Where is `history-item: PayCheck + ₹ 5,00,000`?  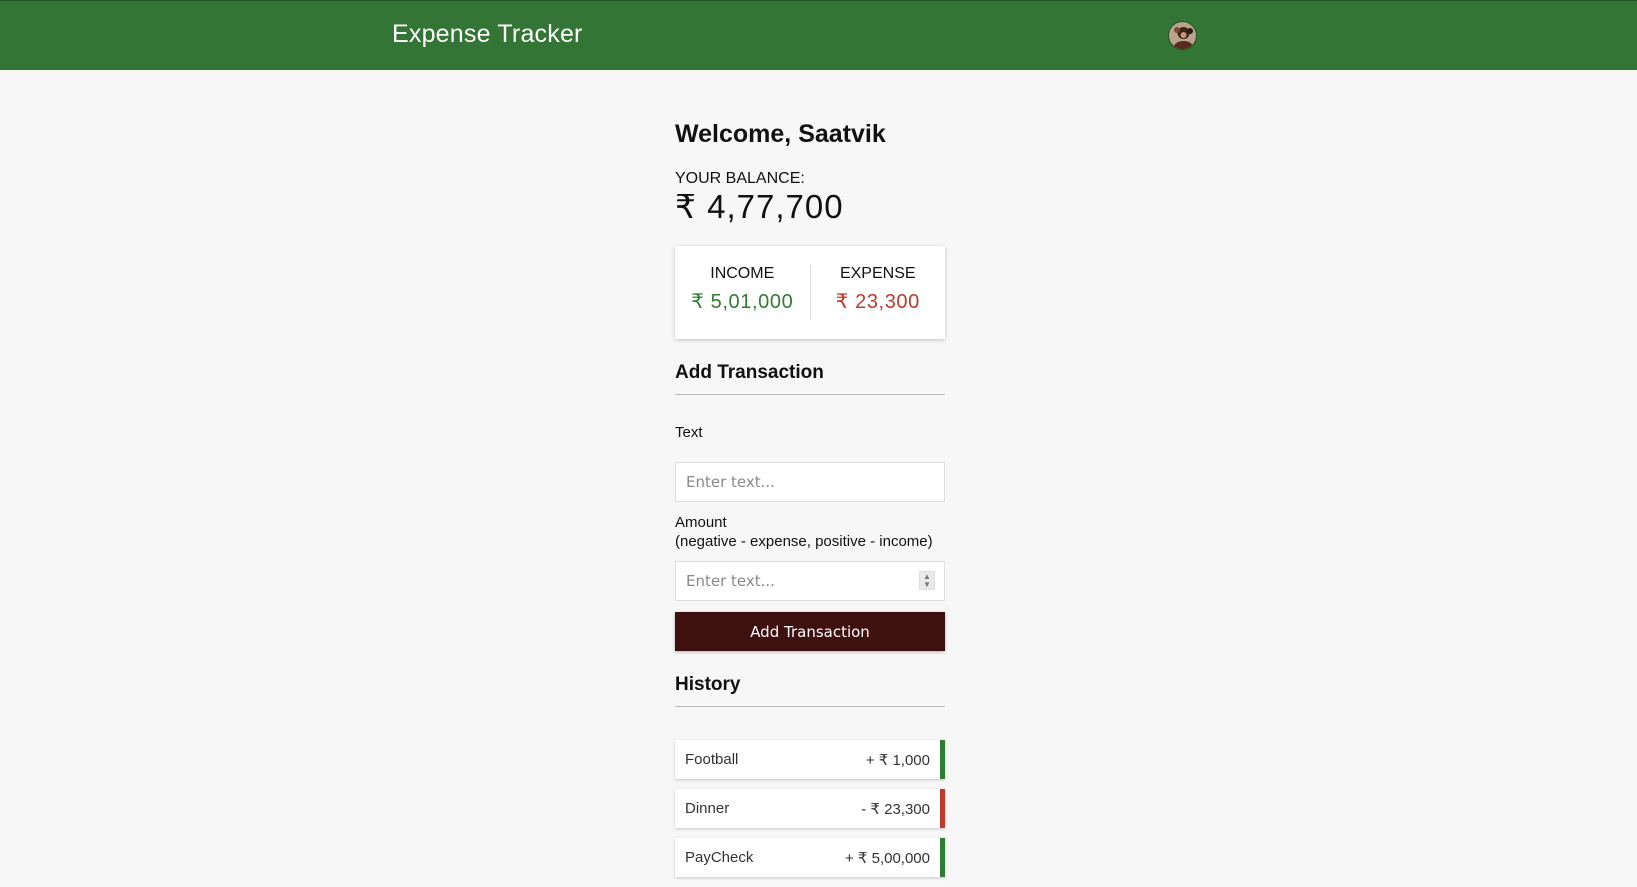
history-item: PayCheck + ₹ 5,00,000 is located at coordinates (810, 857).